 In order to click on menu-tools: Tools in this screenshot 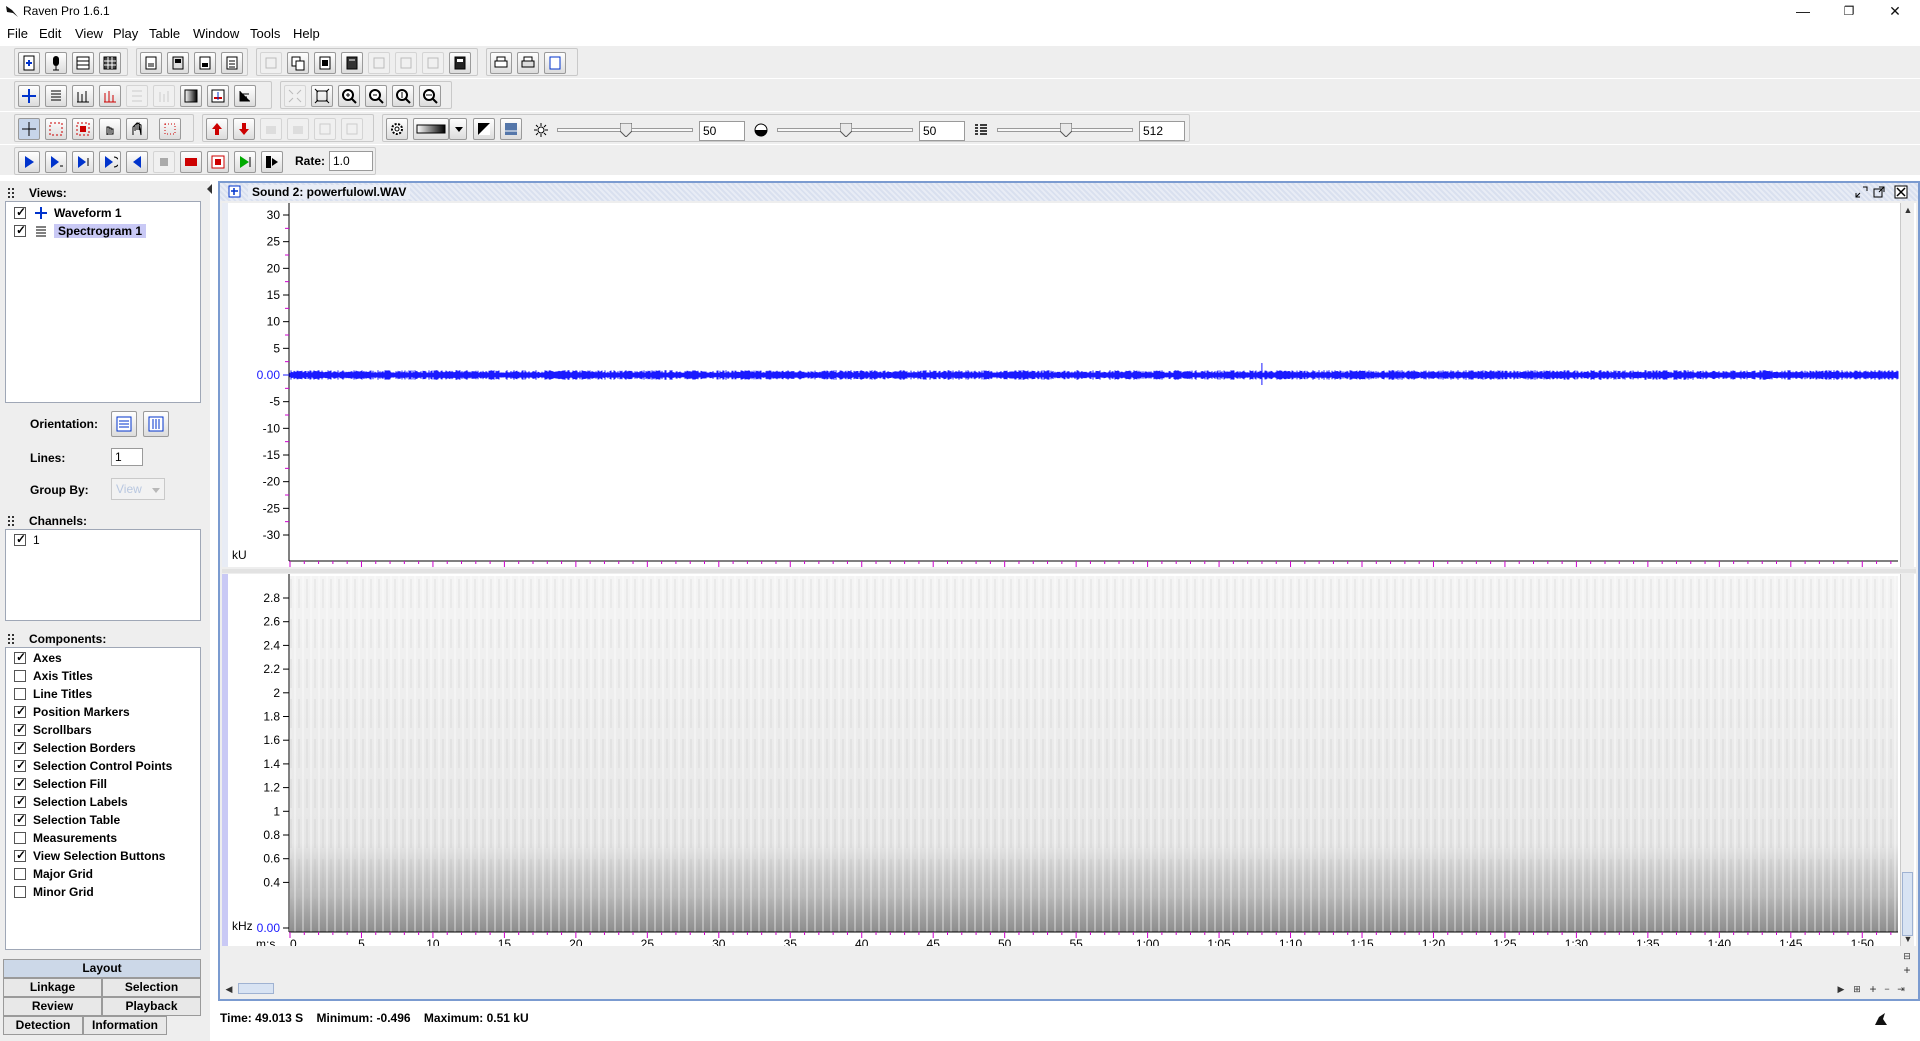, I will do `click(265, 33)`.